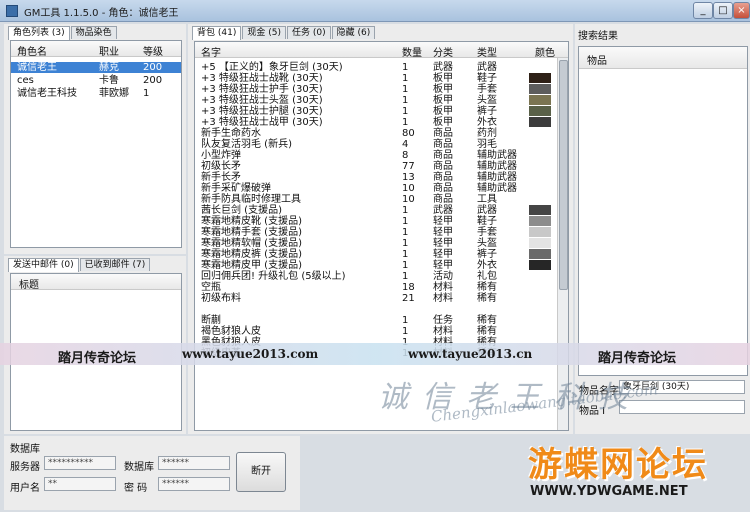 The width and height of the screenshot is (750, 512). Describe the element at coordinates (412, 51) in the screenshot. I see `col-quantity: 数量` at that location.